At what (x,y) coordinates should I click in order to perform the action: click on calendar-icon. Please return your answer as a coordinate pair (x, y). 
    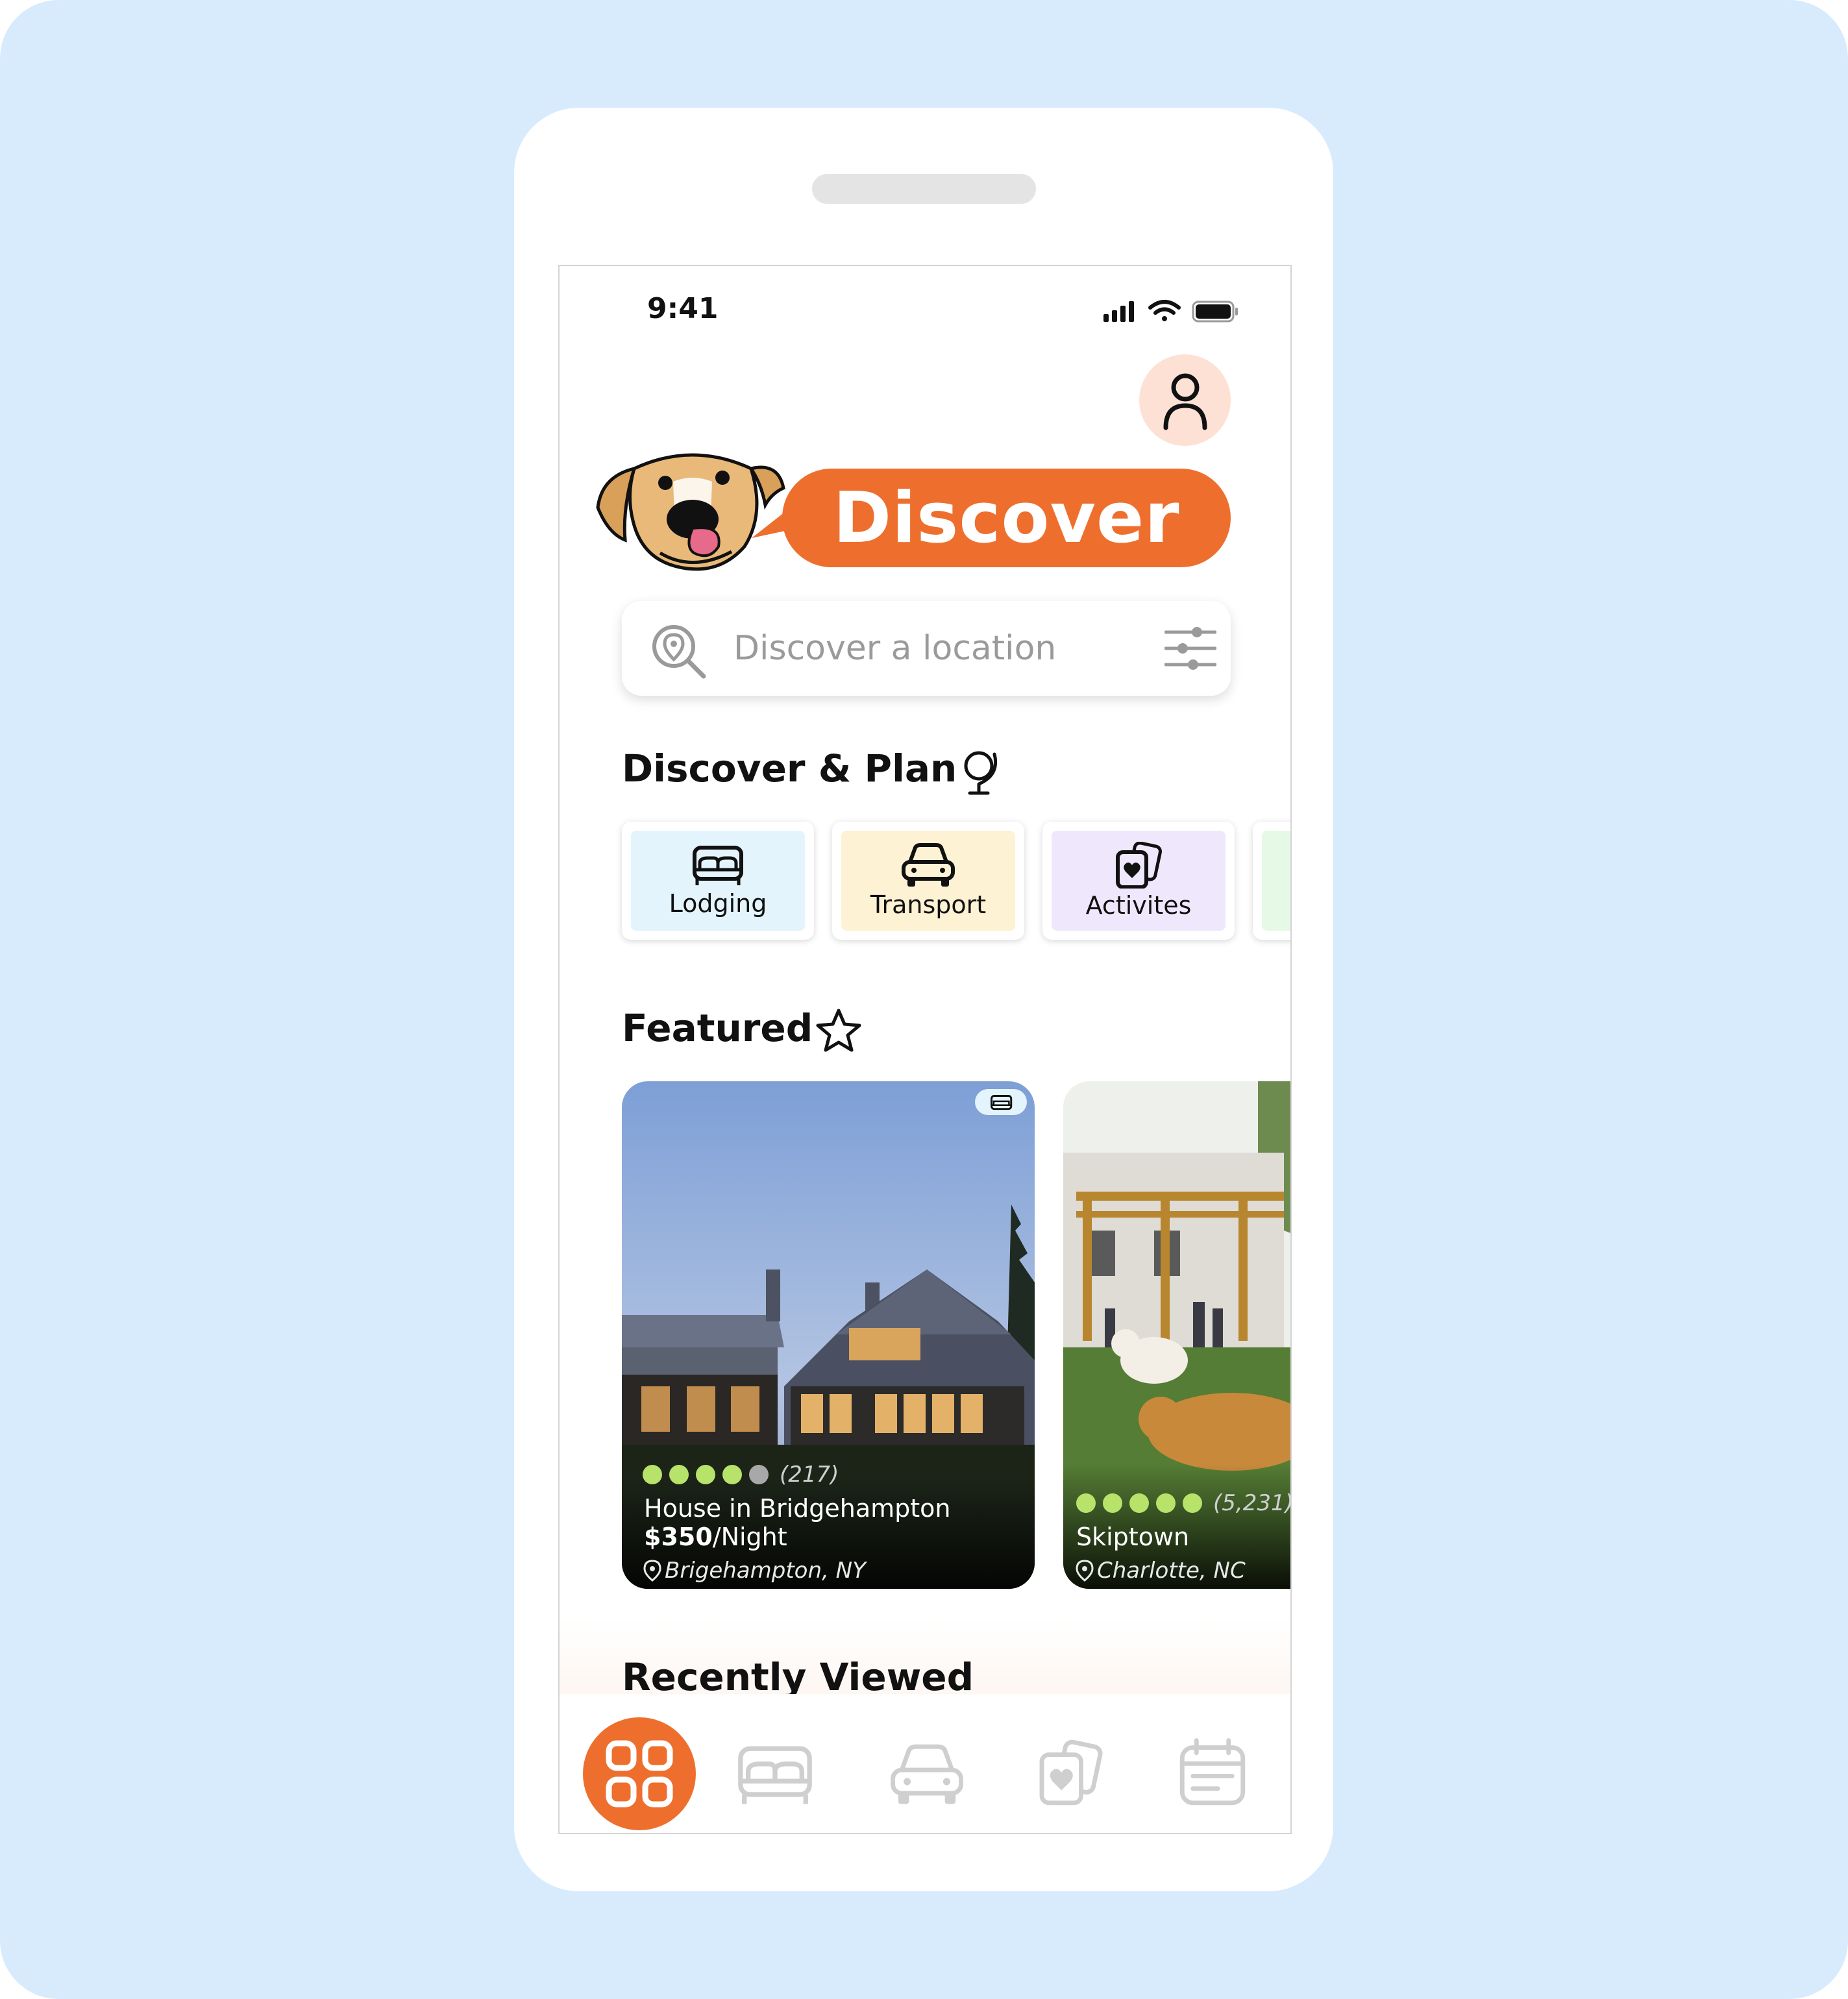
    Looking at the image, I should click on (1212, 1772).